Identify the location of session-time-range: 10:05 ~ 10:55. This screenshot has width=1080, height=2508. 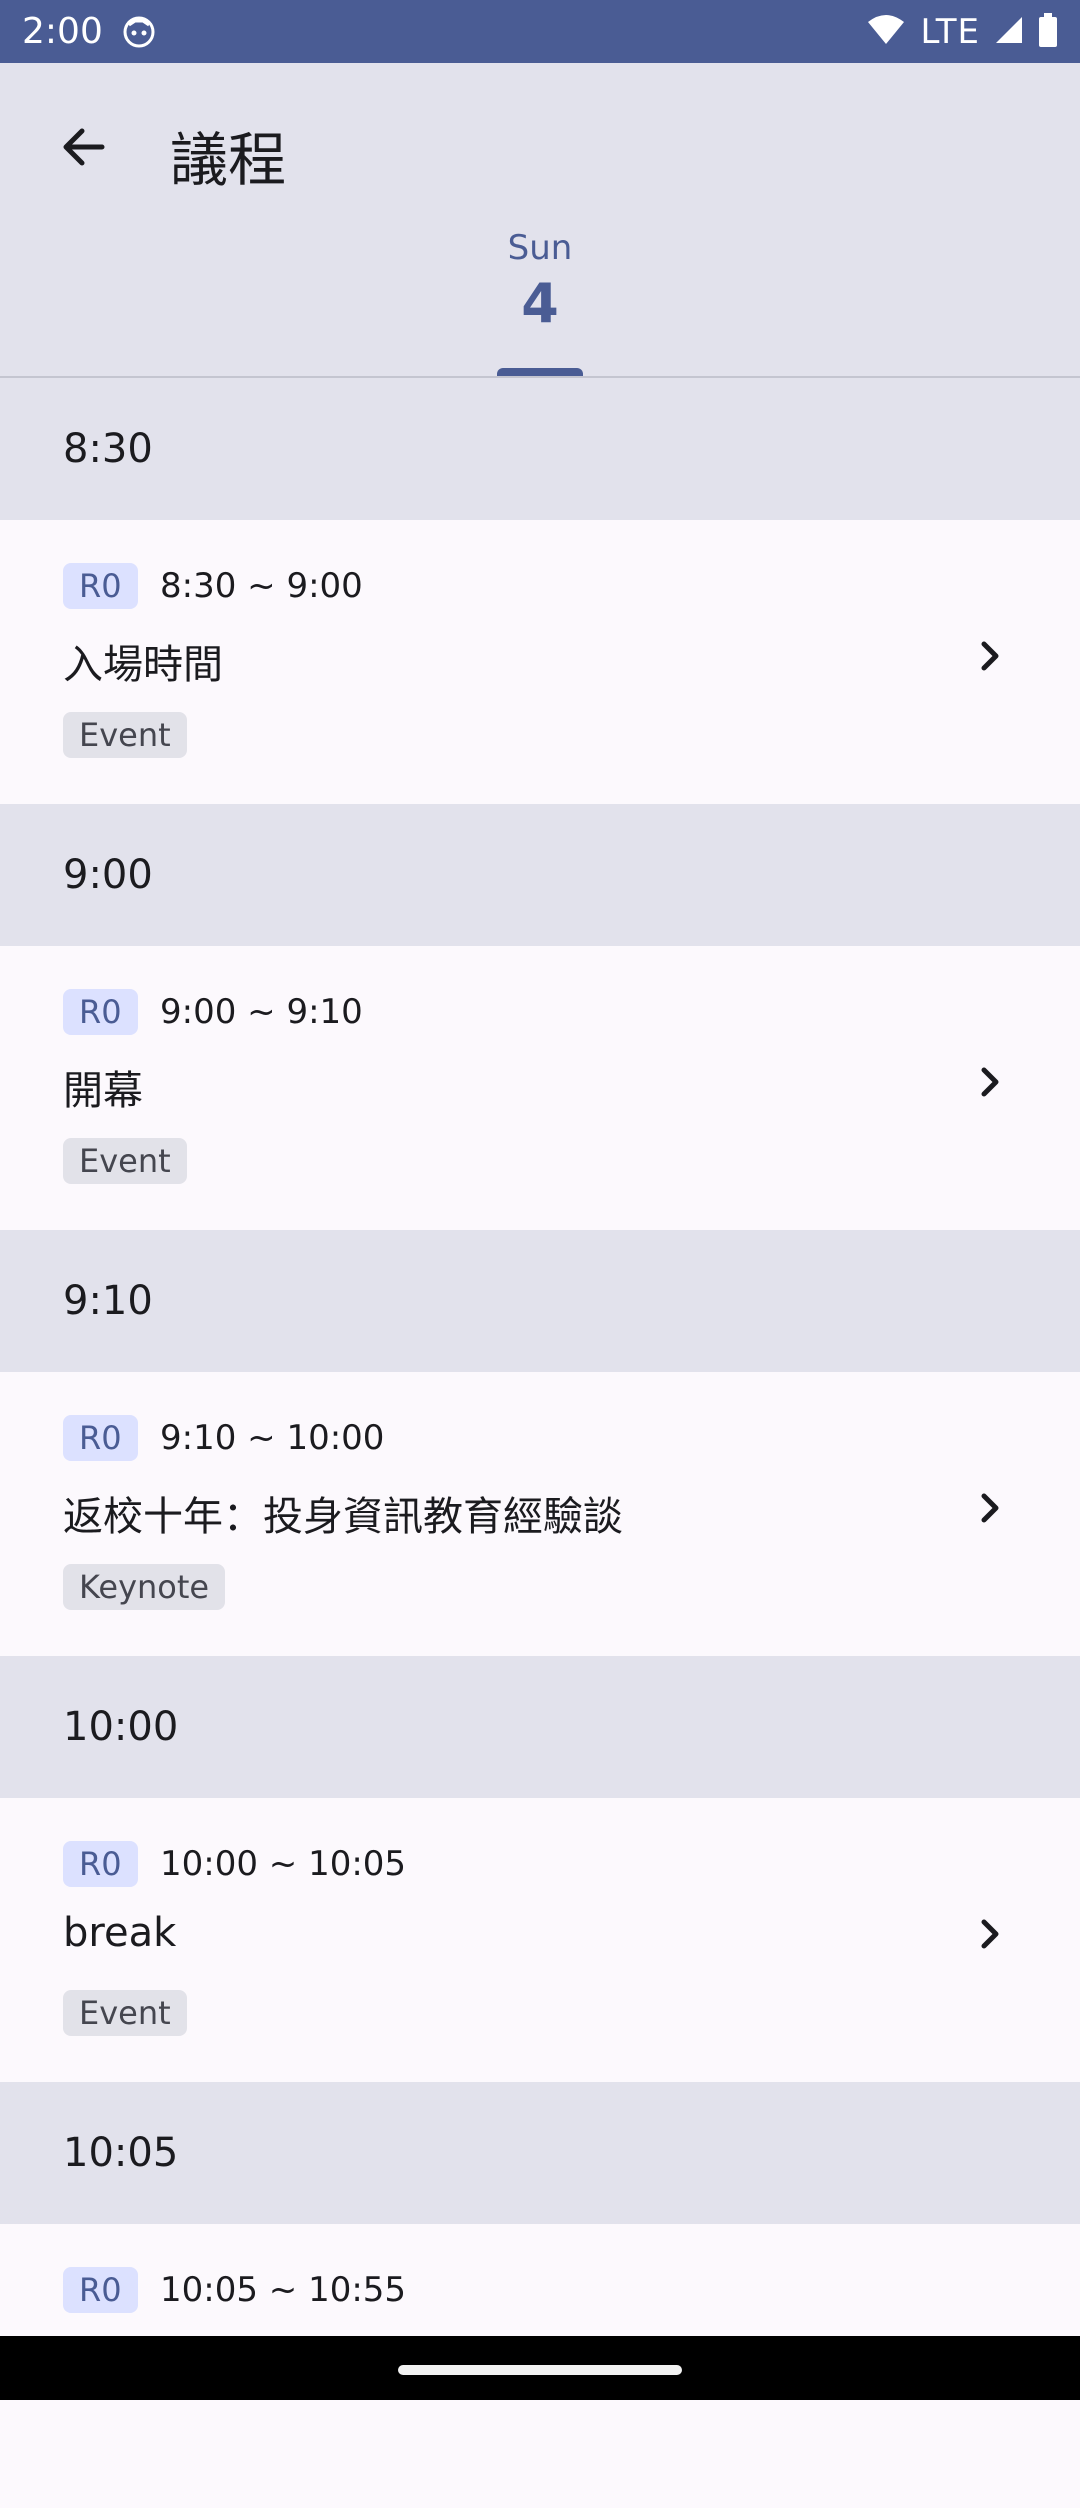
(283, 2290).